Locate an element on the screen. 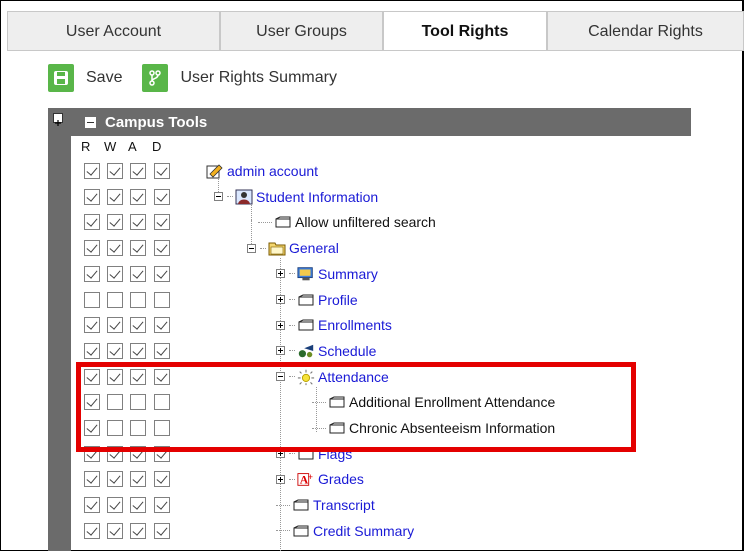 The height and width of the screenshot is (551, 744). tree-node: Enrollments is located at coordinates (334, 325).